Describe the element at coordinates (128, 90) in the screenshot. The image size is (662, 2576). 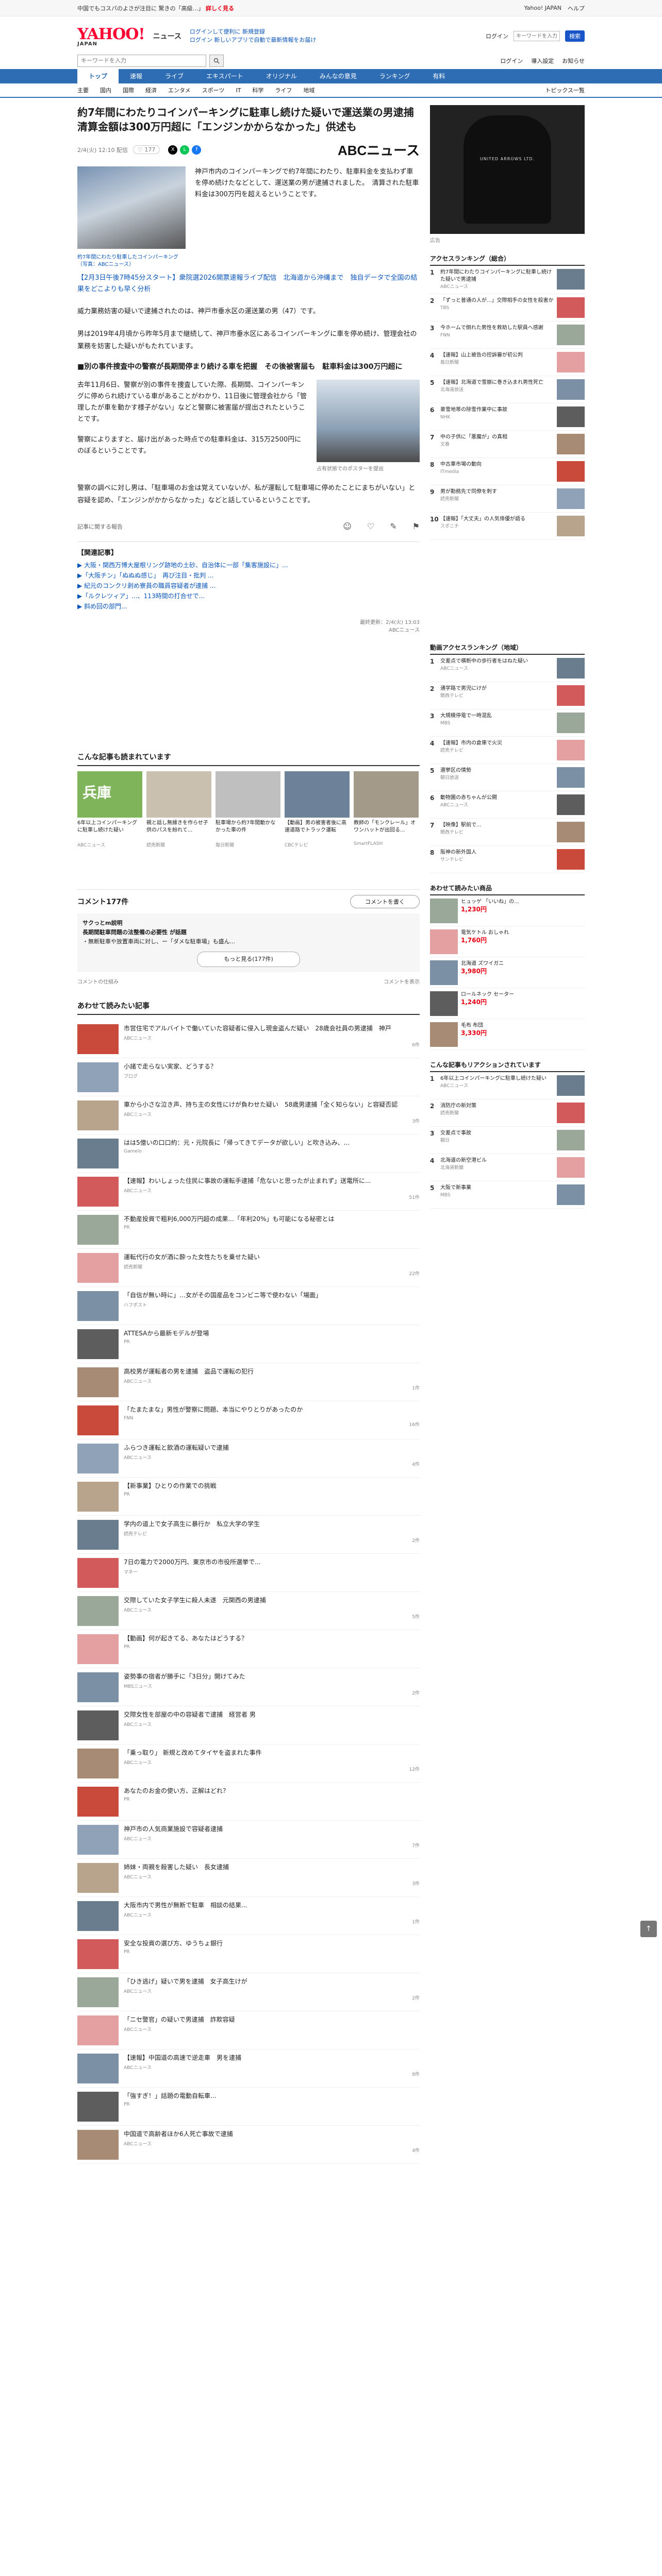
I see `category-tab: 国際` at that location.